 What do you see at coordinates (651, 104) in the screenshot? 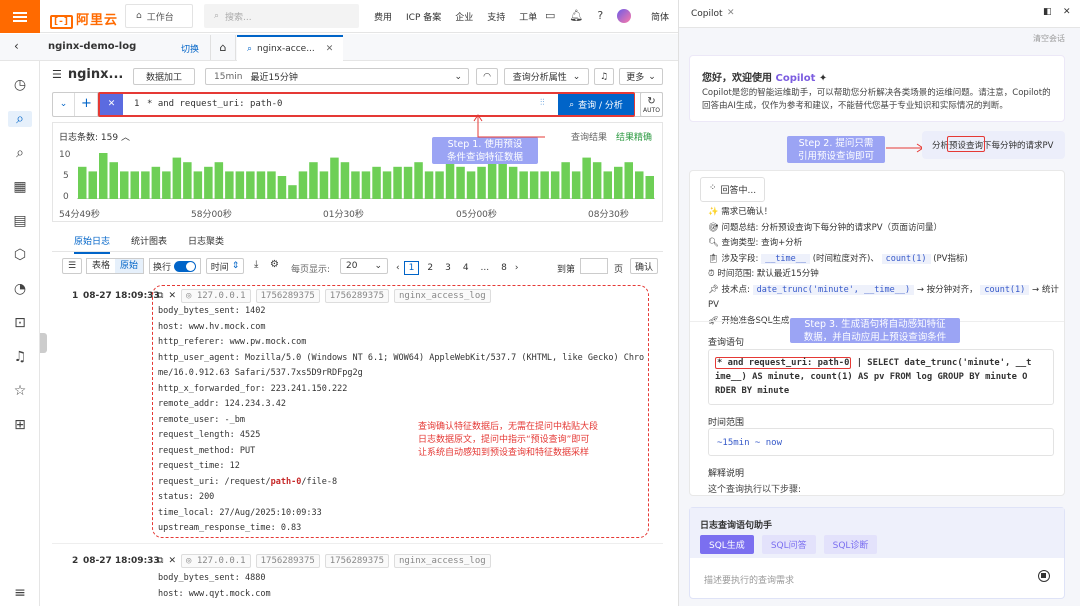
I see `auto-refresh-button: ↻ AUTO` at bounding box center [651, 104].